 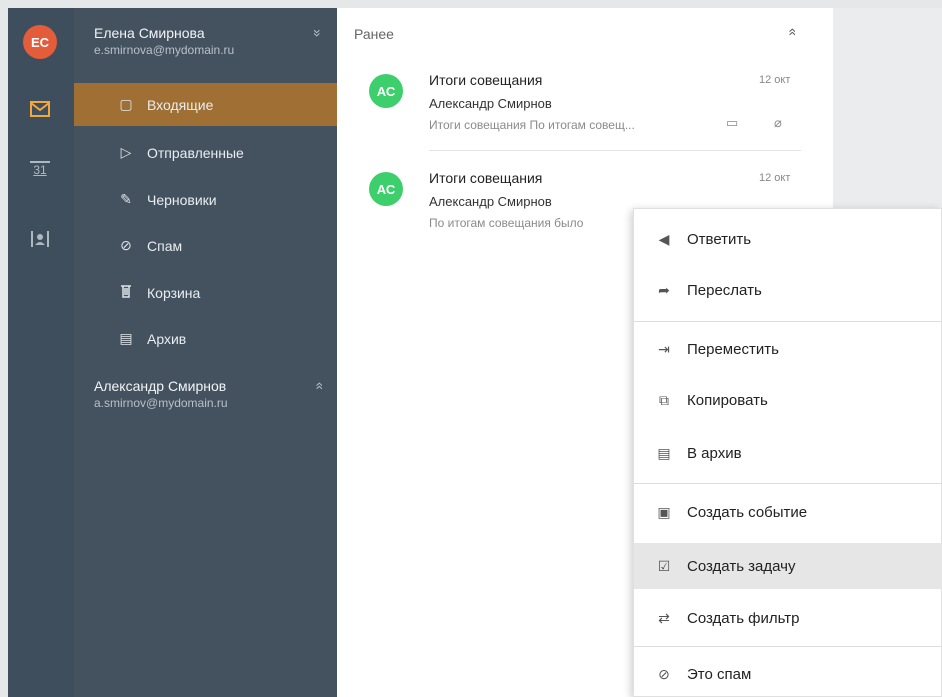 What do you see at coordinates (778, 123) in the screenshot?
I see `attachment-icon: ⌀` at bounding box center [778, 123].